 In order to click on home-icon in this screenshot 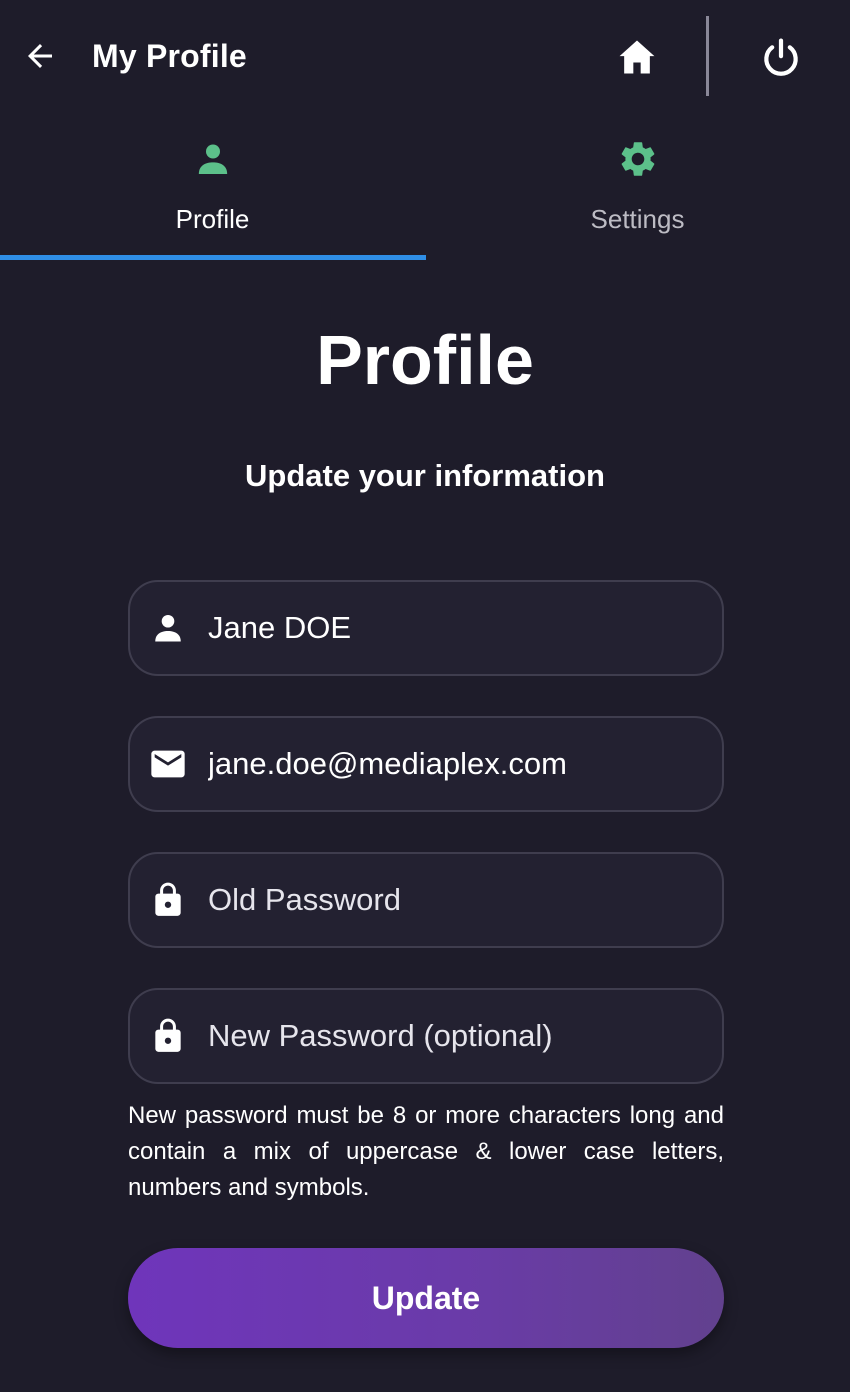, I will do `click(637, 57)`.